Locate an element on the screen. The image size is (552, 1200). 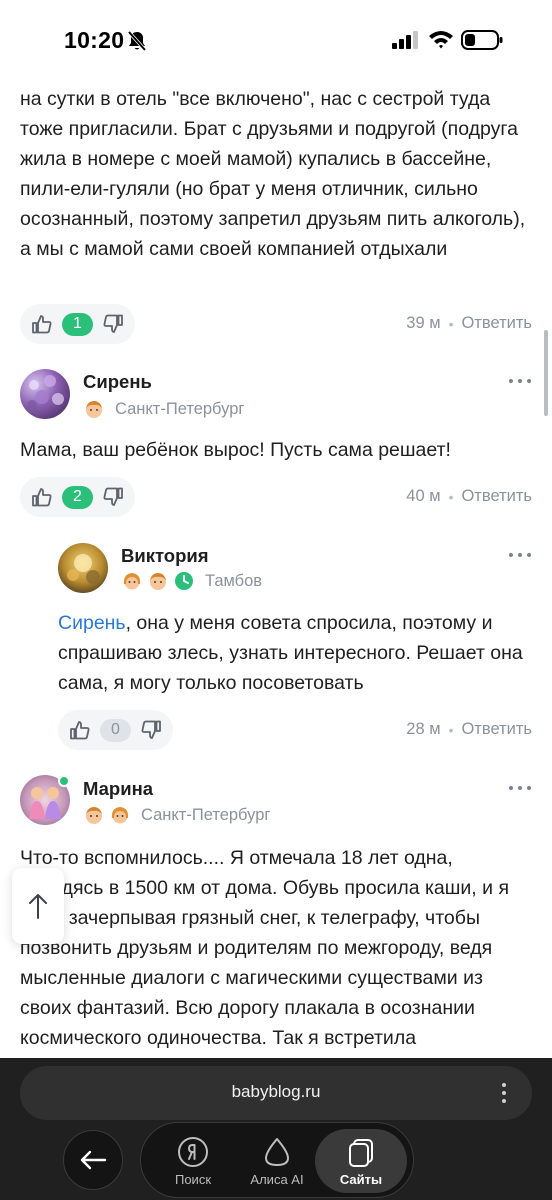
author-city: Тамбов is located at coordinates (234, 580).